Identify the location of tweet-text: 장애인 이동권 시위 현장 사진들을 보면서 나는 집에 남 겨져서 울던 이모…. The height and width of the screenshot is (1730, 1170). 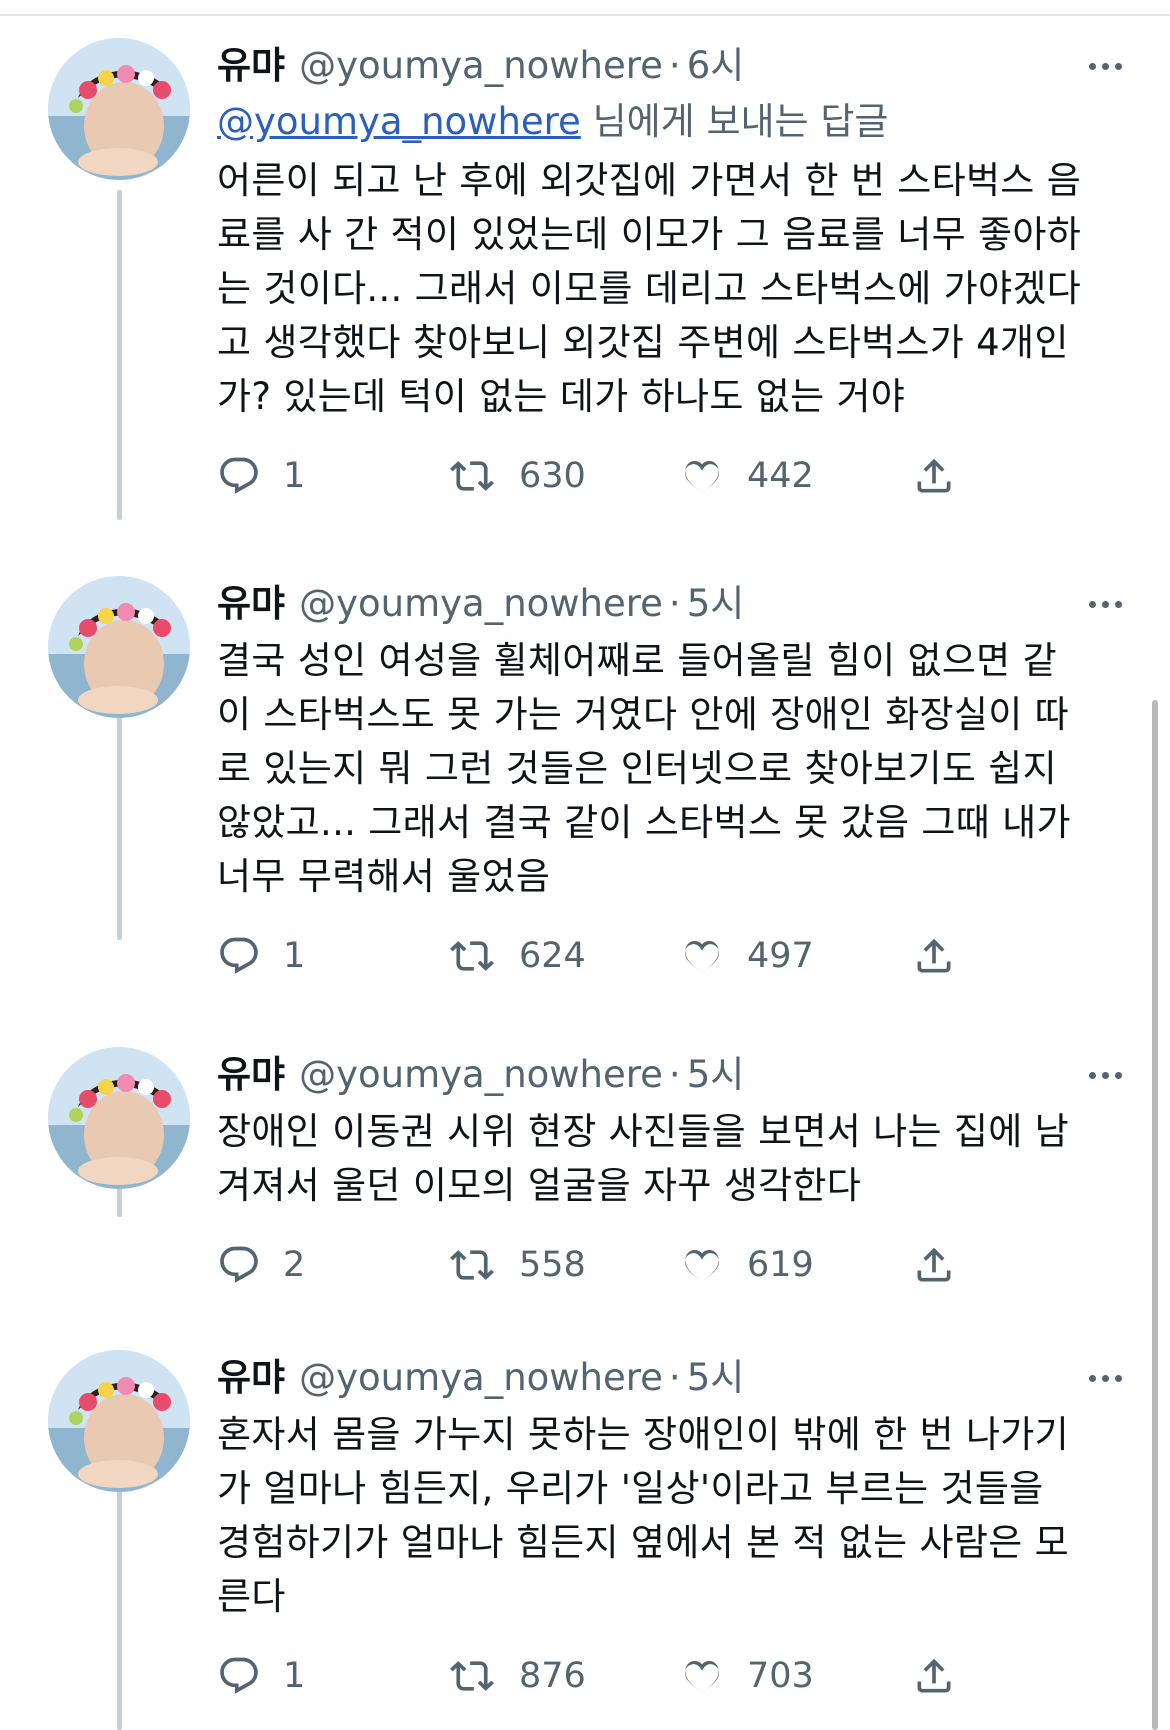
(643, 1158).